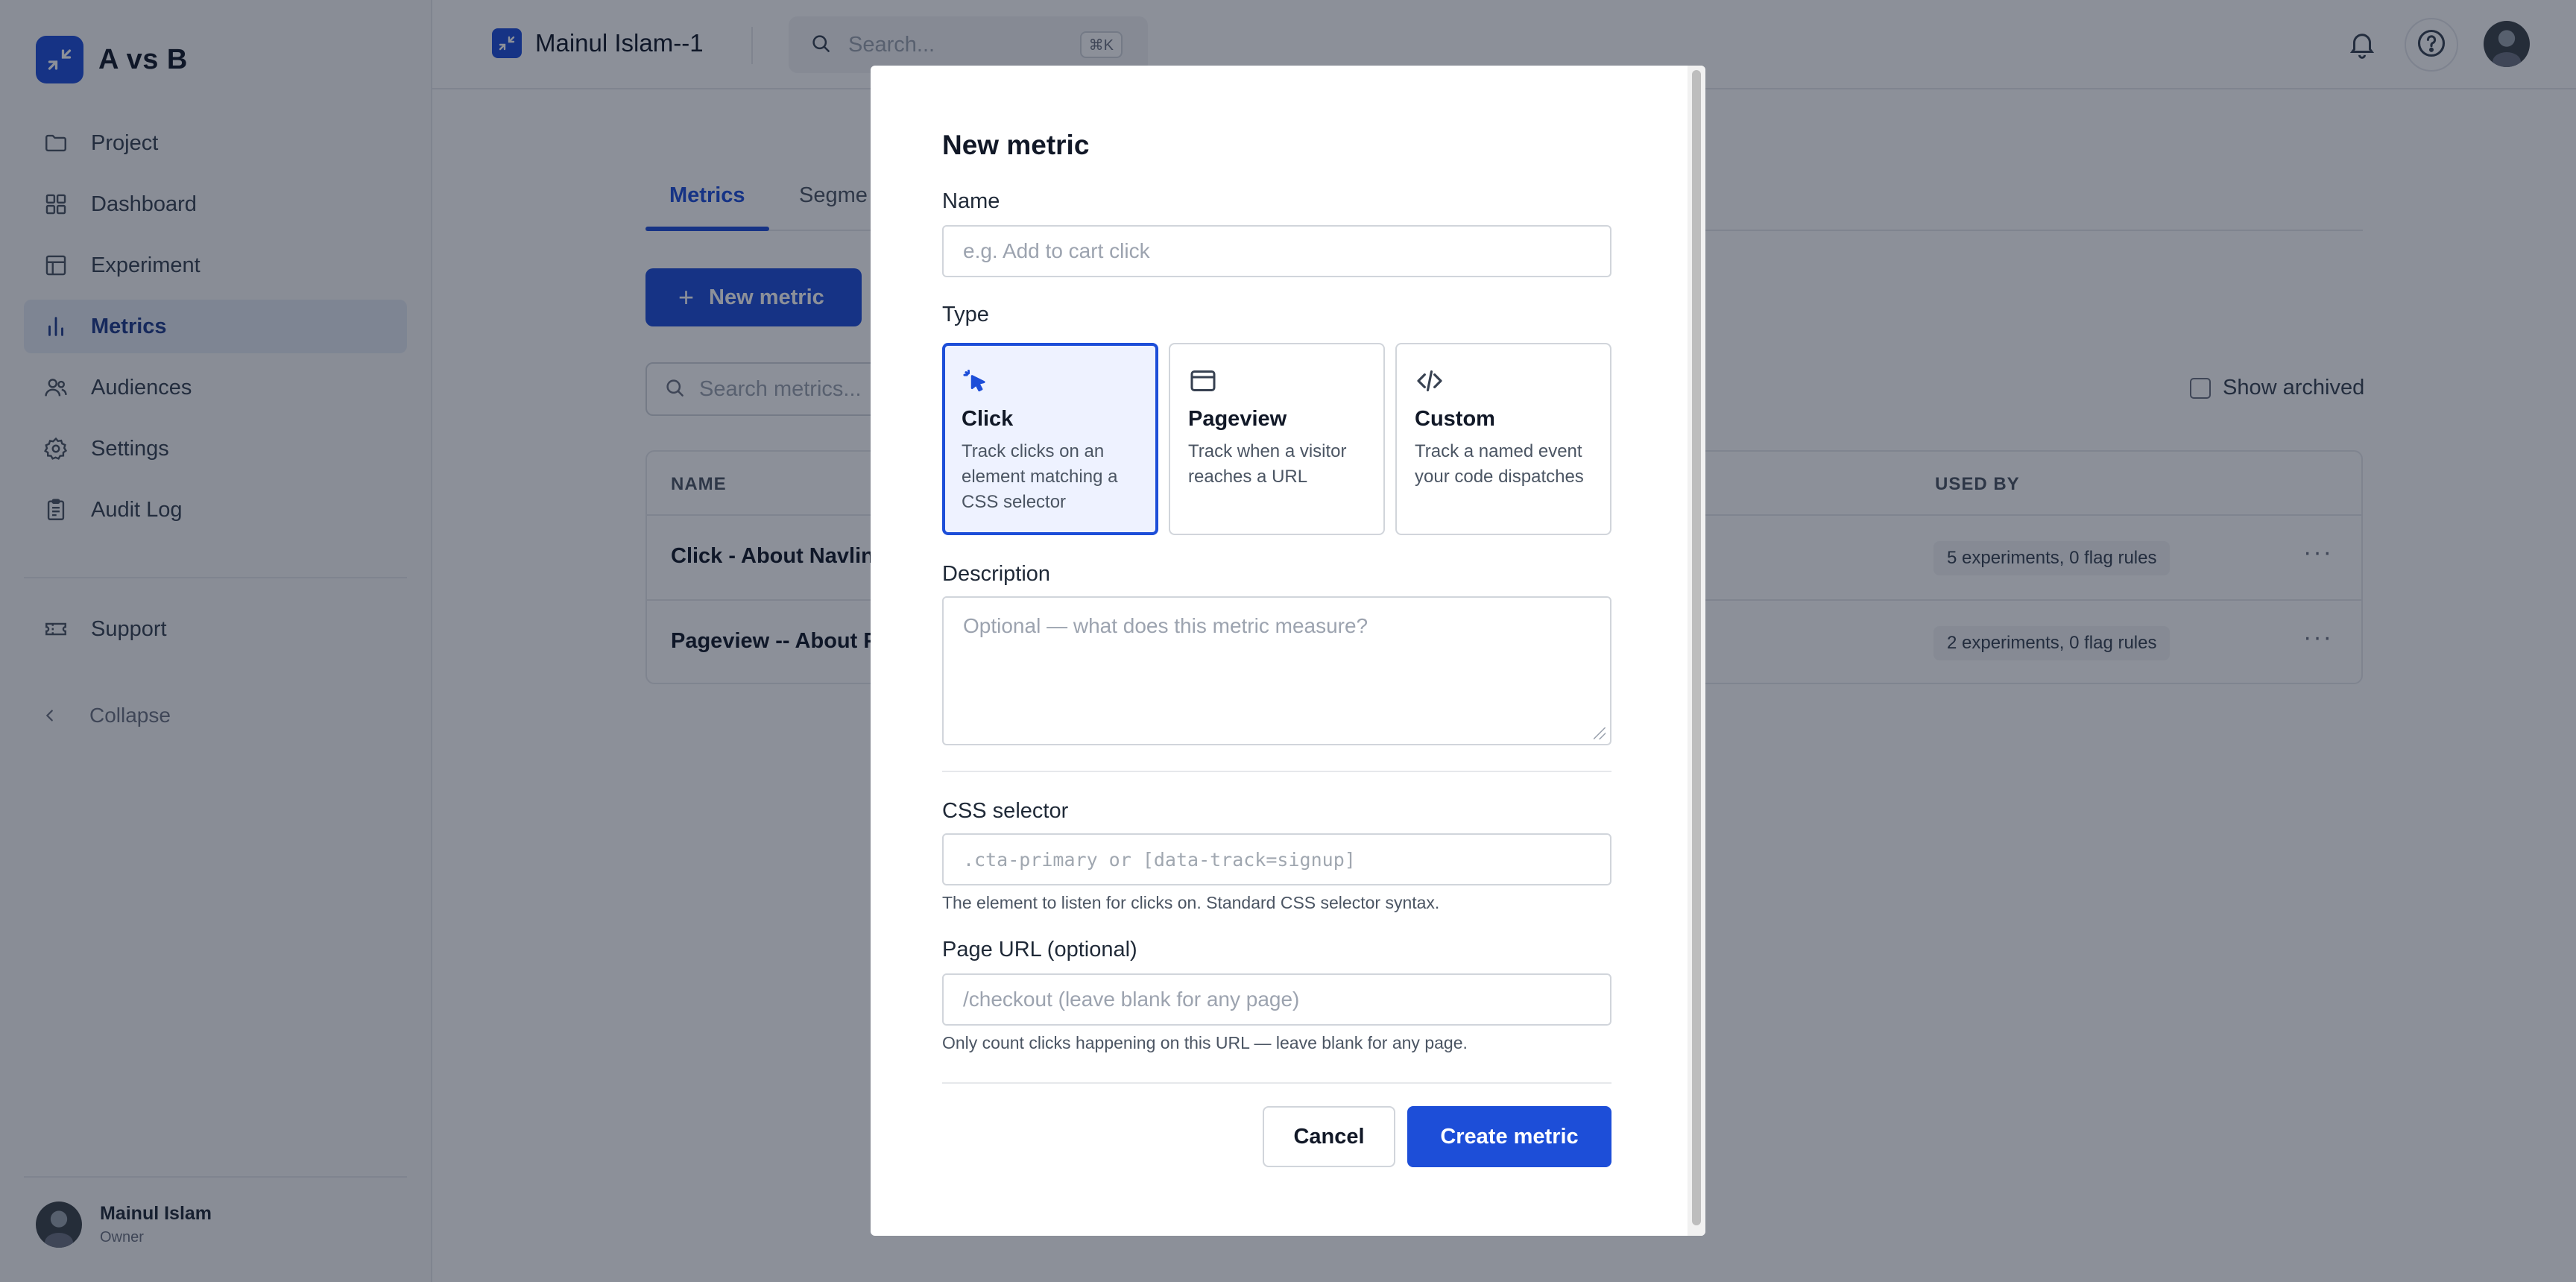 The width and height of the screenshot is (2576, 1282). I want to click on dialog-title: New metric, so click(1016, 145).